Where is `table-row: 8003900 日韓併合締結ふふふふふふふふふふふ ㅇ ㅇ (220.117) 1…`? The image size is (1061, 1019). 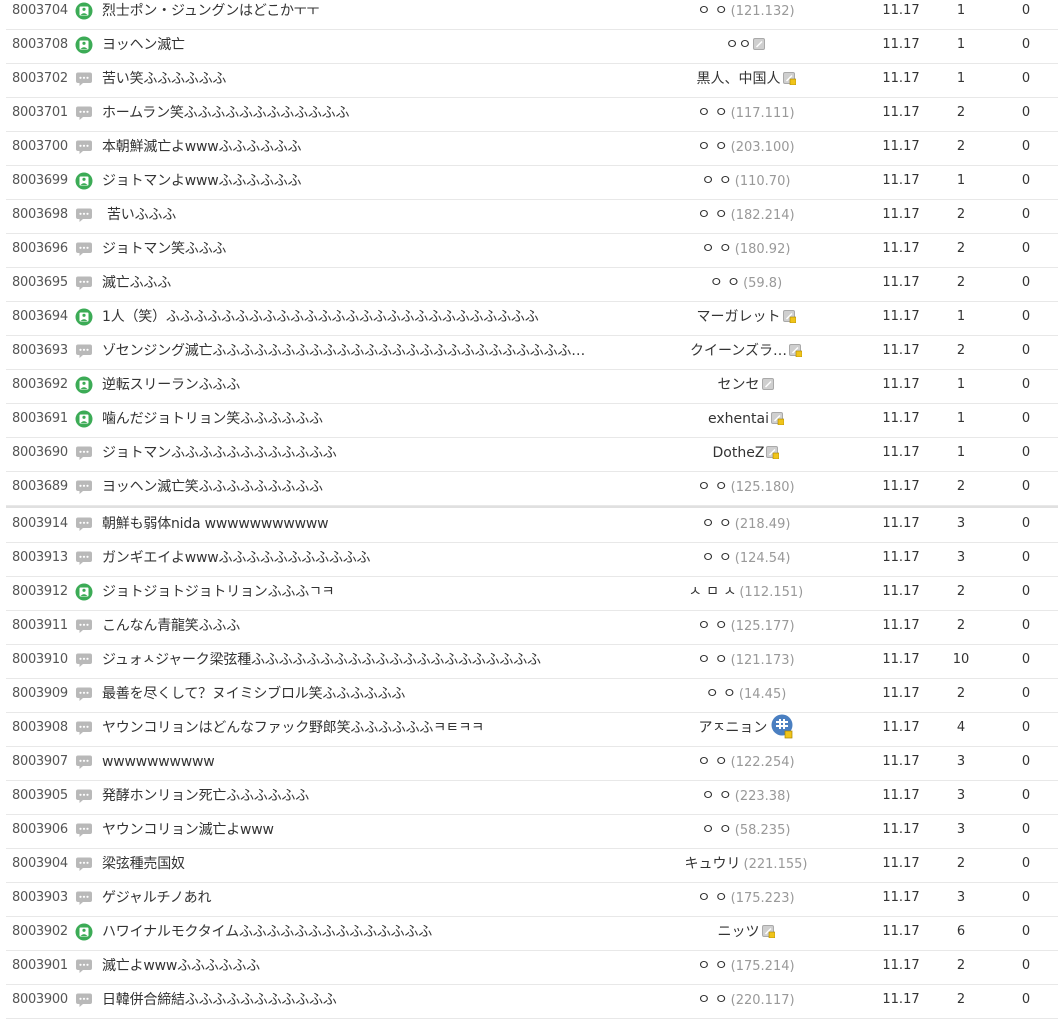
table-row: 8003900 日韓併合締結ふふふふふふふふふふふ ㅇ ㅇ (220.117) 1… is located at coordinates (532, 1002).